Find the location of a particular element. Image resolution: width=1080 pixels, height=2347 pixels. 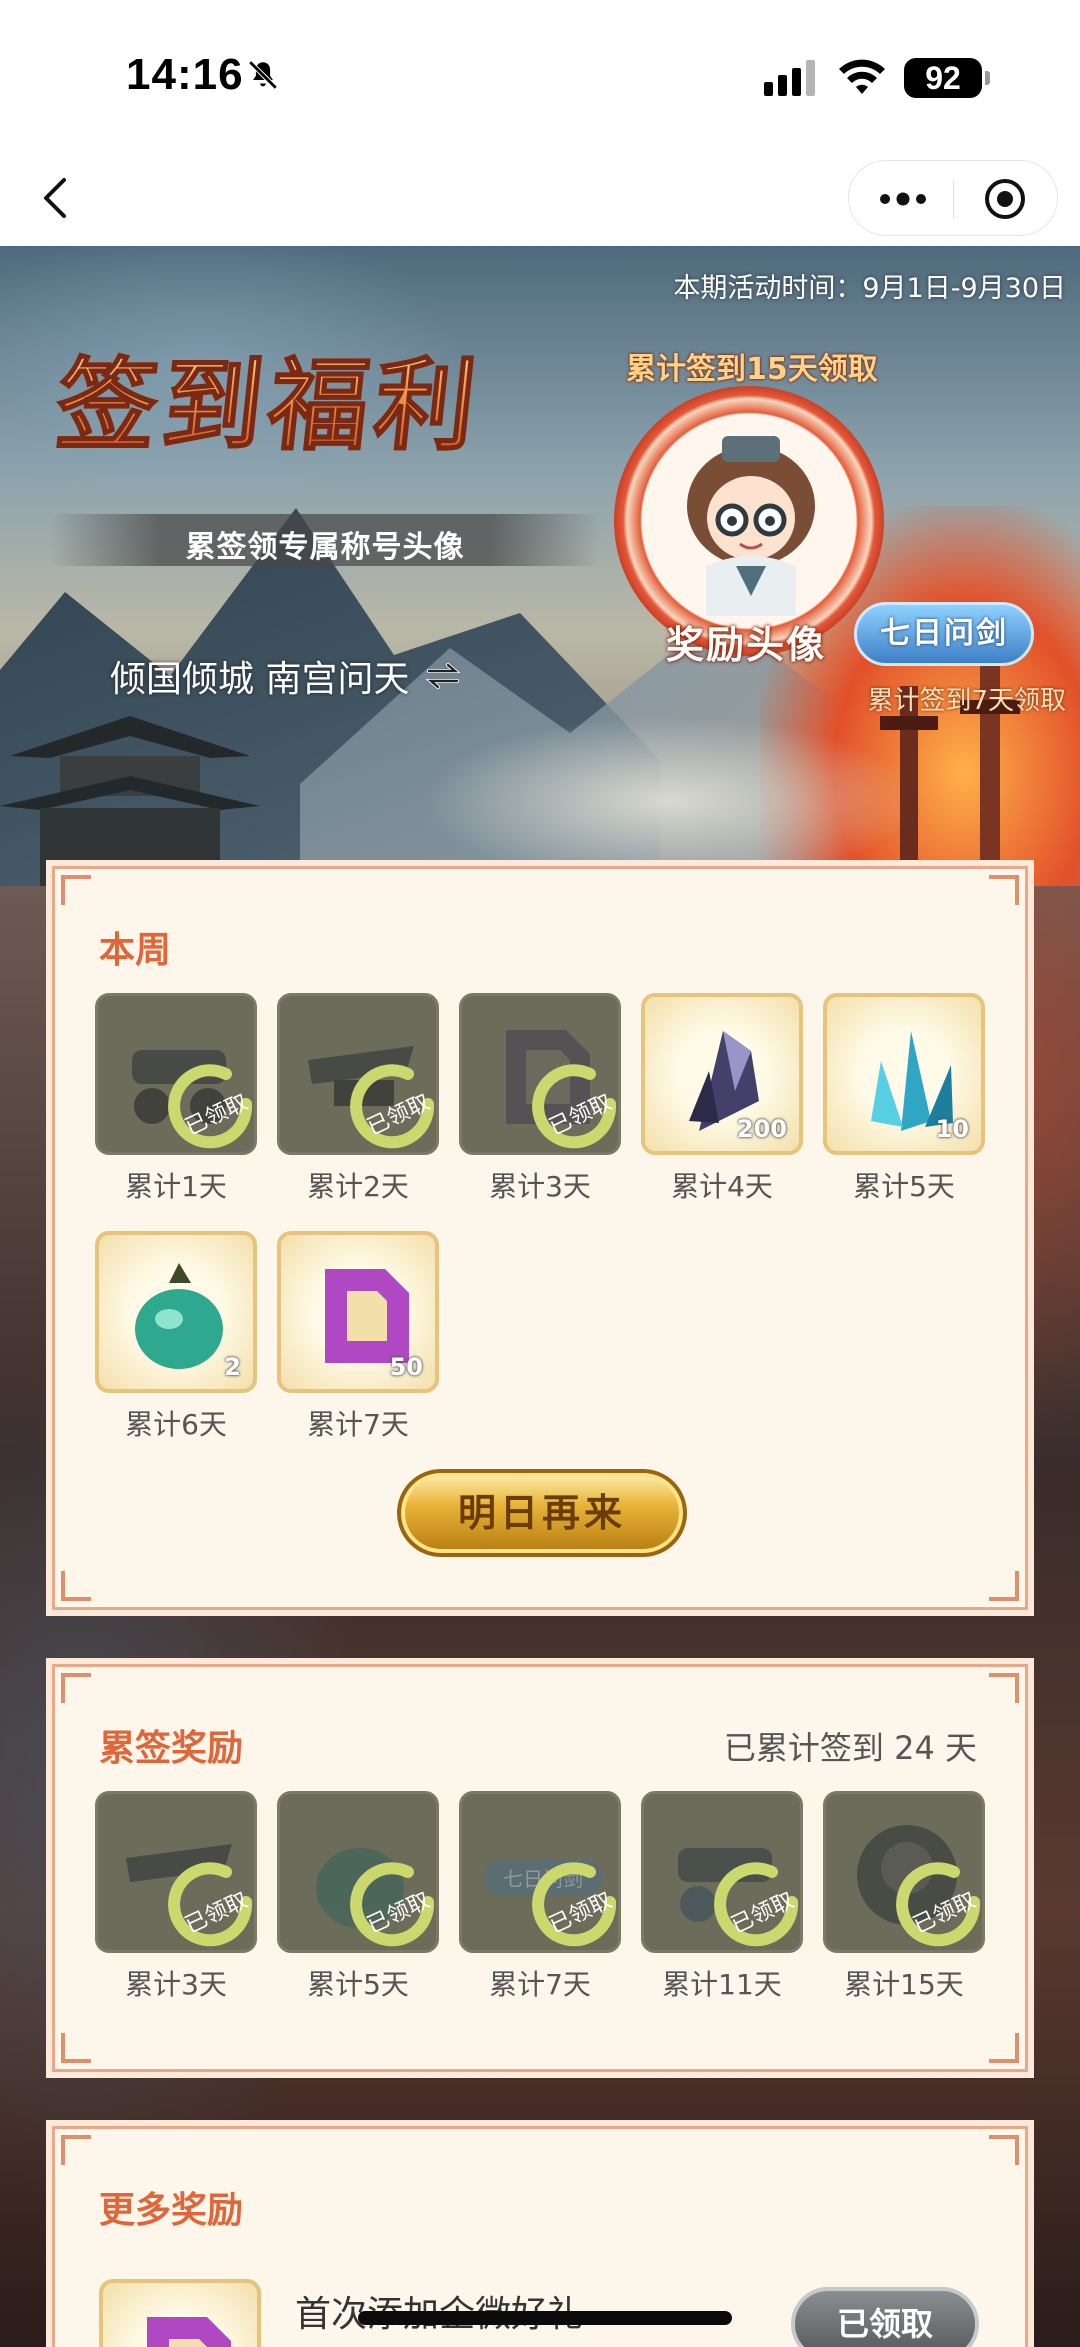

battery-icon: 92 is located at coordinates (947, 78).